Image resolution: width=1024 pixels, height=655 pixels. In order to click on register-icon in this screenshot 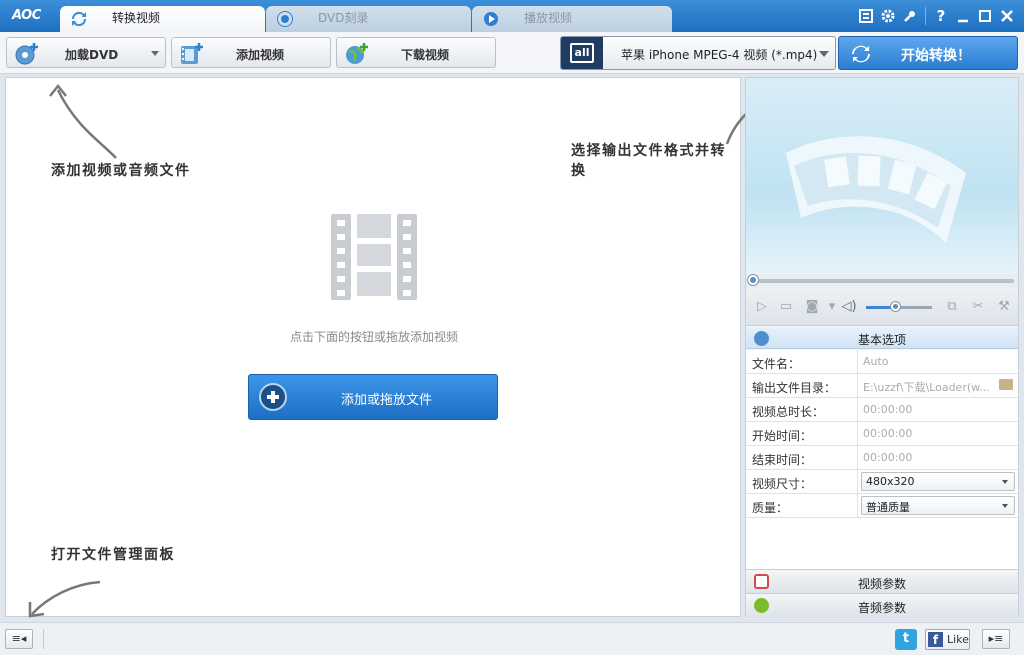, I will do `click(866, 16)`.